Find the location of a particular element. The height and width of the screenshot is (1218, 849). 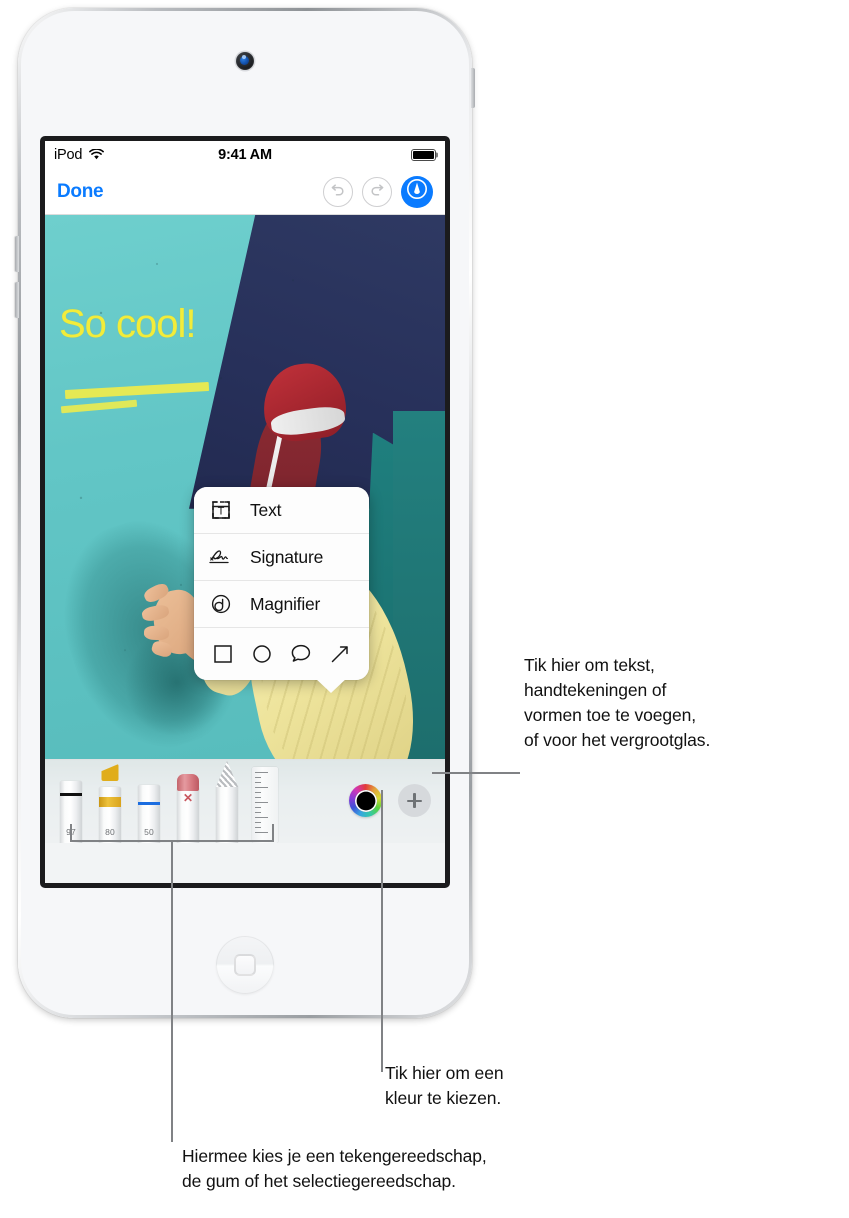

selected-color-swatch is located at coordinates (365, 800).